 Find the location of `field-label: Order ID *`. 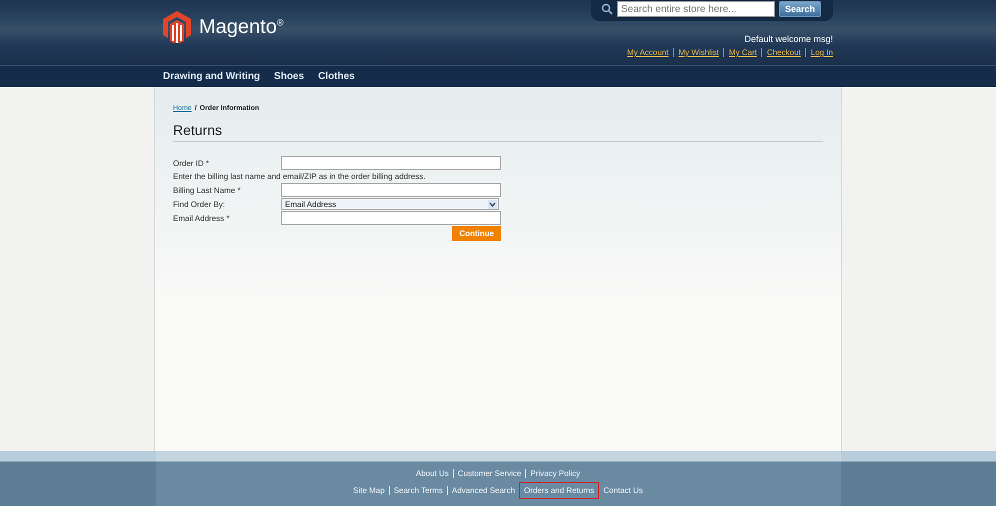

field-label: Order ID * is located at coordinates (191, 163).